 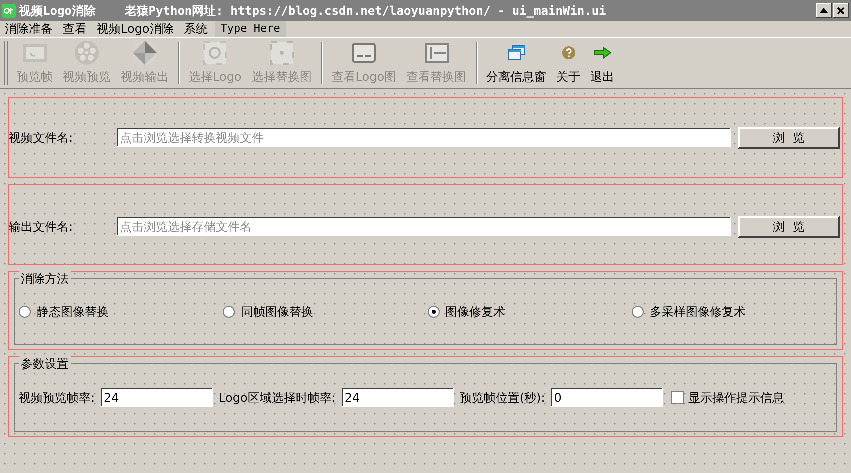 What do you see at coordinates (569, 63) in the screenshot?
I see `toolbar-button: 关于` at bounding box center [569, 63].